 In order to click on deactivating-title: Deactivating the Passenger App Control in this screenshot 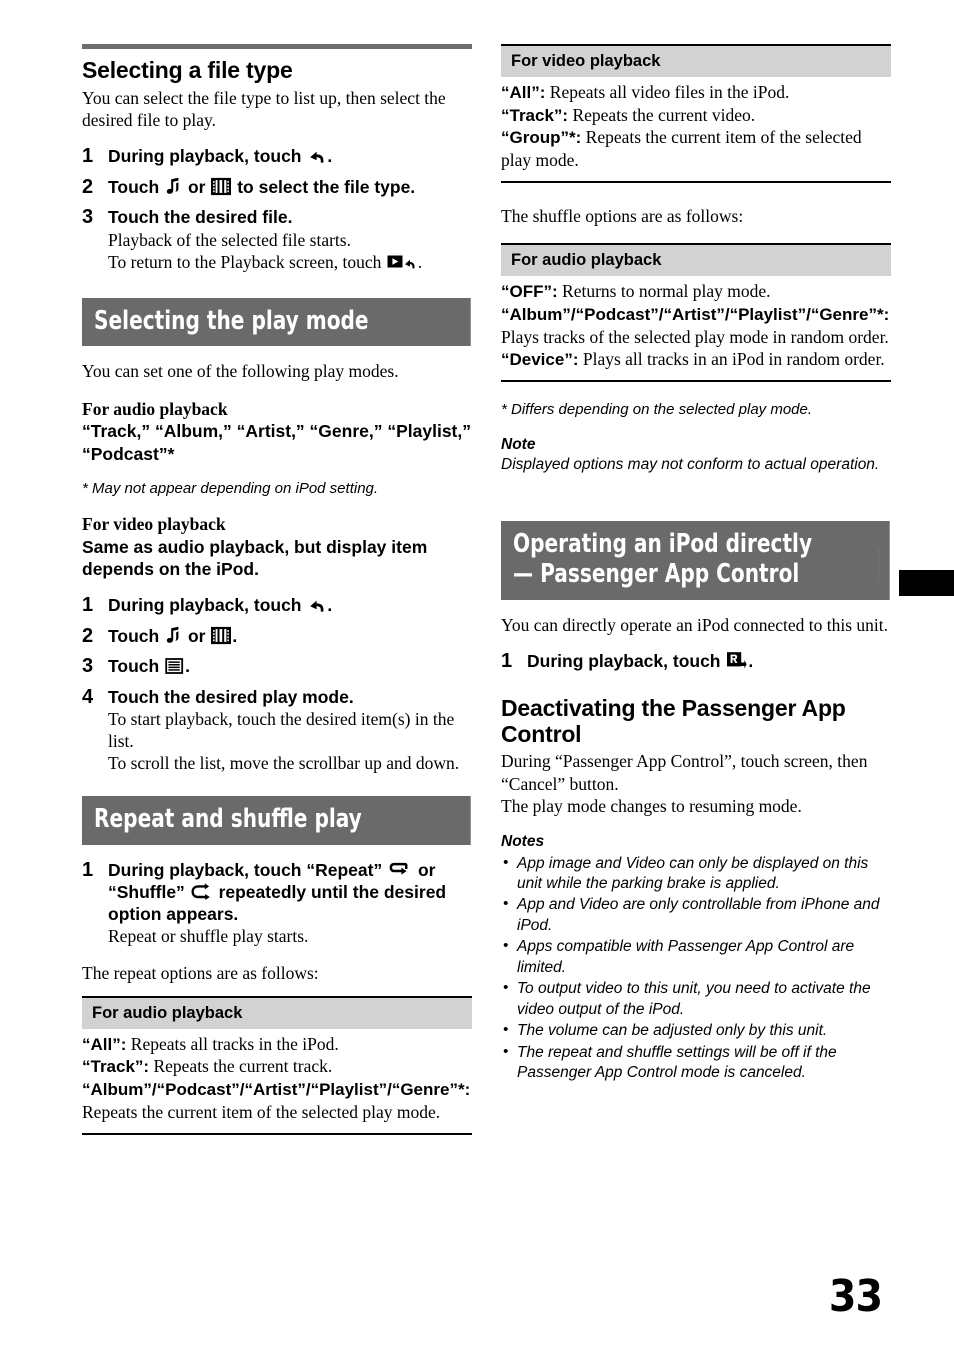, I will do `click(673, 720)`.